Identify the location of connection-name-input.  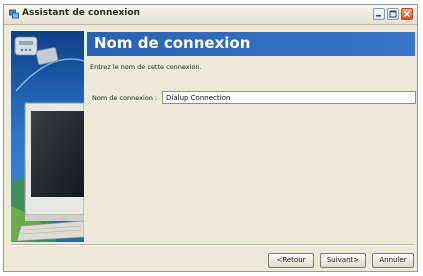
(289, 97).